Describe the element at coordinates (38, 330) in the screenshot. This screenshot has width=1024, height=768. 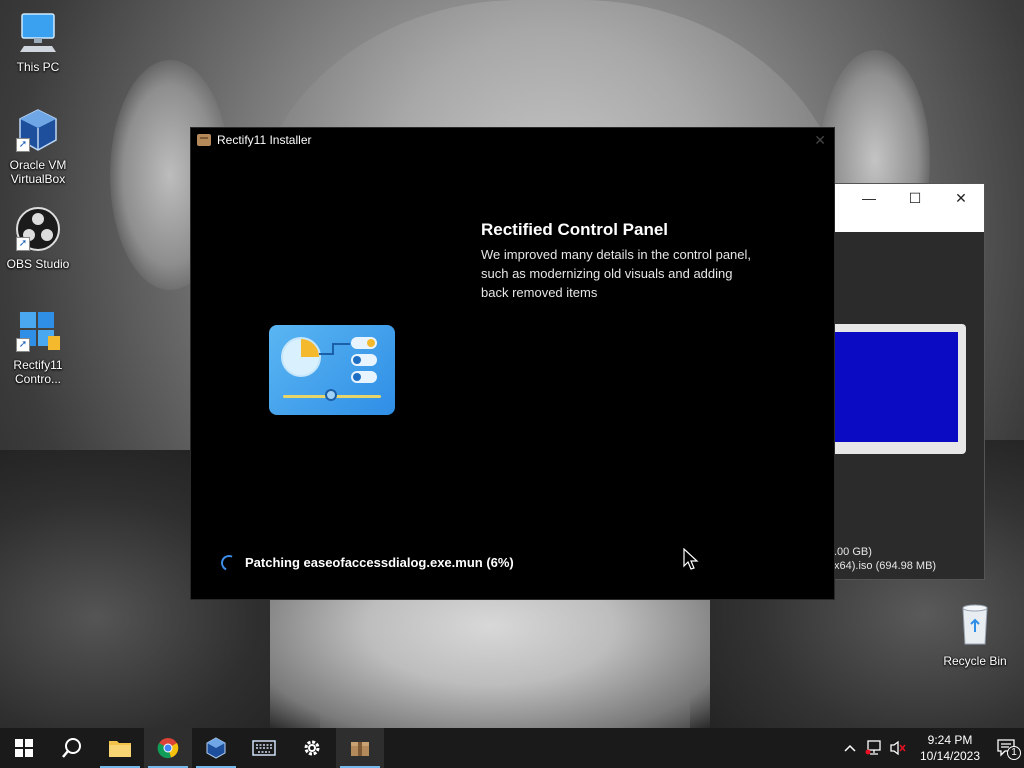
I see `rectify11-control-panel-icon: ➚` at that location.